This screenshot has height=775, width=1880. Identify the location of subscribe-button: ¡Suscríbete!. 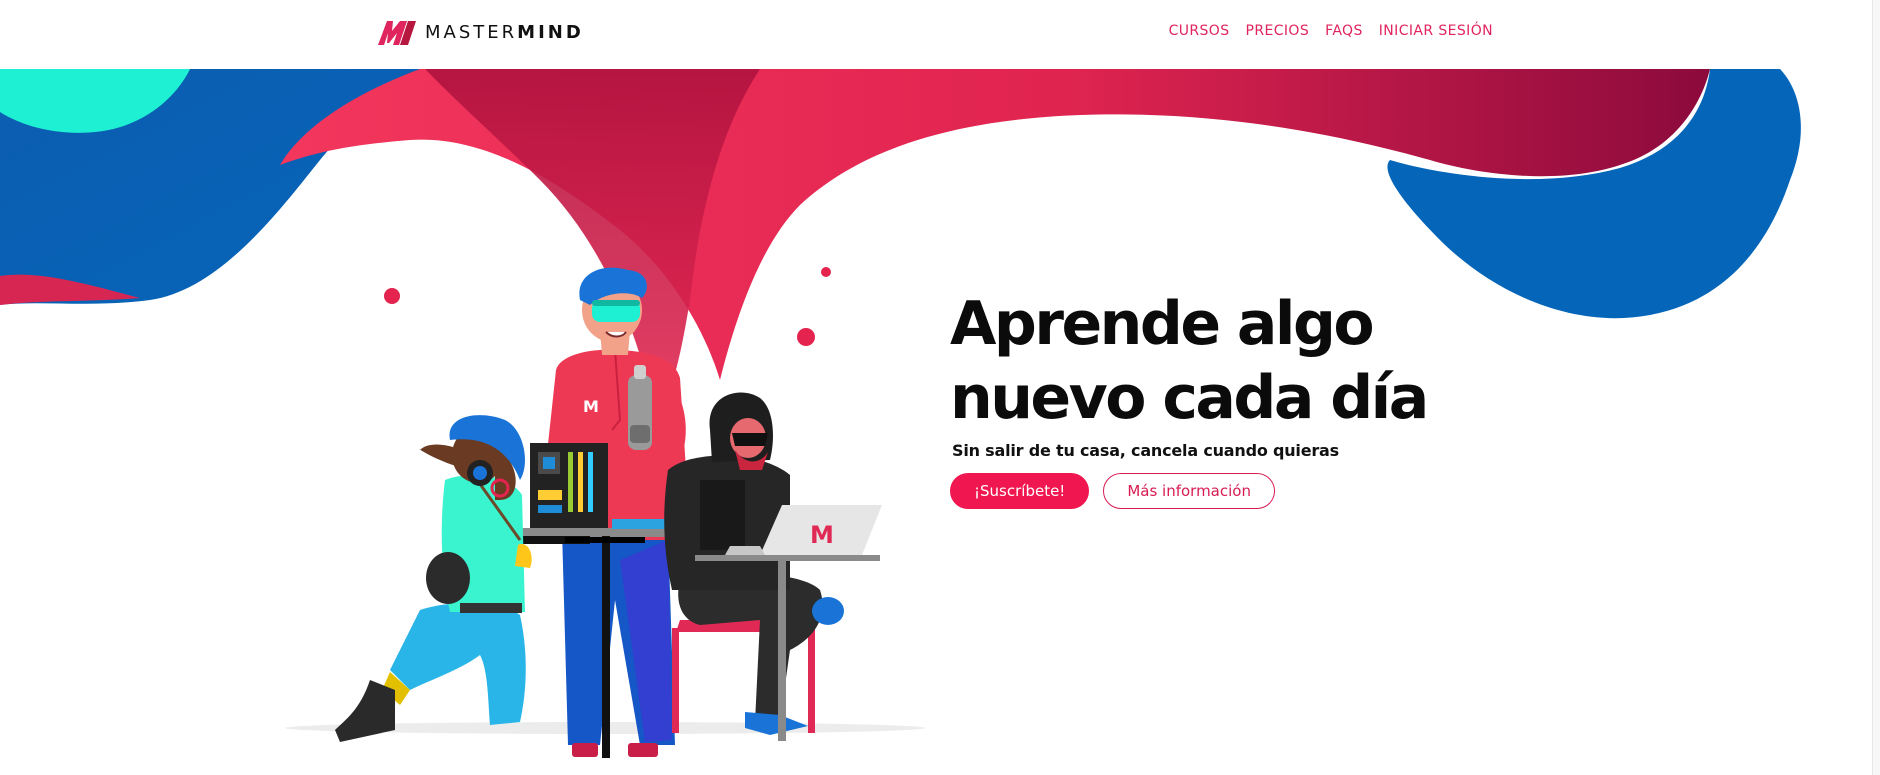
(1020, 491).